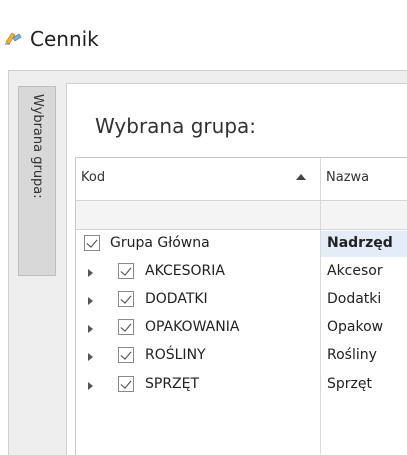 The image size is (407, 455). What do you see at coordinates (176, 299) in the screenshot?
I see `row-kod: DODATKI` at bounding box center [176, 299].